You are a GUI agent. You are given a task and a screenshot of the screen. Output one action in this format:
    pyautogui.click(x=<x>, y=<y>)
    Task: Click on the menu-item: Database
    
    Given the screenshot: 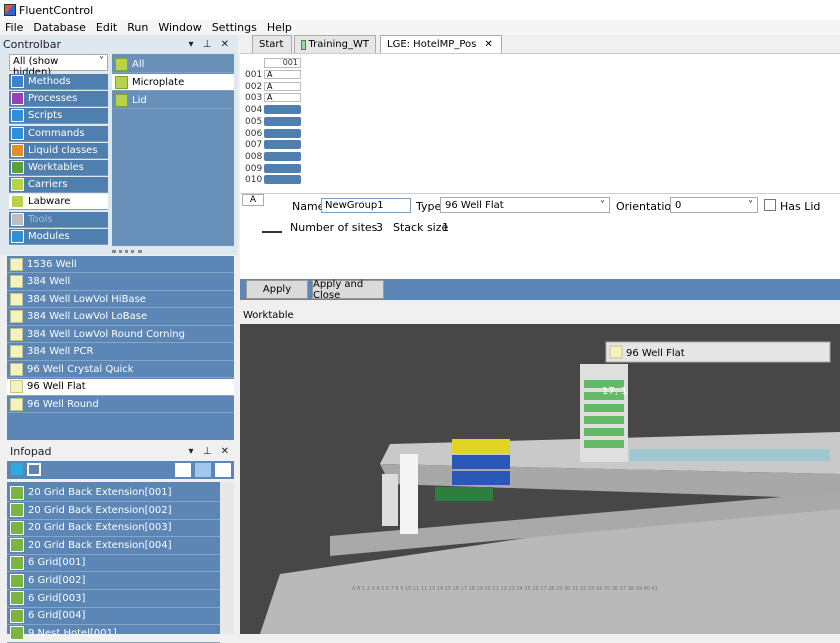 What is the action you would take?
    pyautogui.click(x=59, y=27)
    